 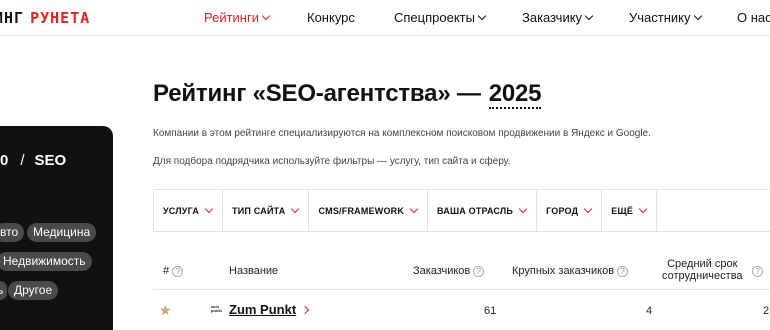 I want to click on category-panel: 0 / SEO вто Медицина Недвижимость ь Другое, so click(x=56, y=228).